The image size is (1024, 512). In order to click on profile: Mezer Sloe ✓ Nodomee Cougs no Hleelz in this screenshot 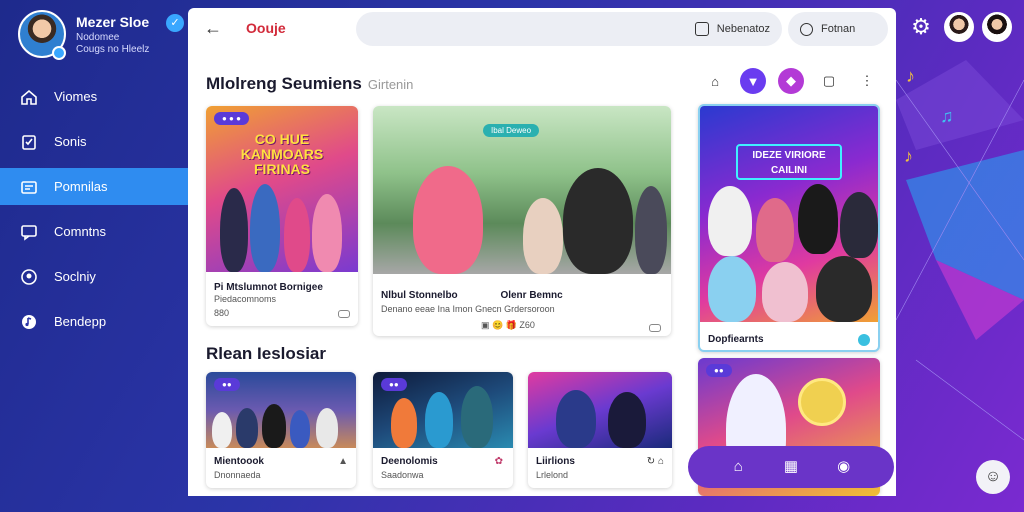, I will do `click(101, 36)`.